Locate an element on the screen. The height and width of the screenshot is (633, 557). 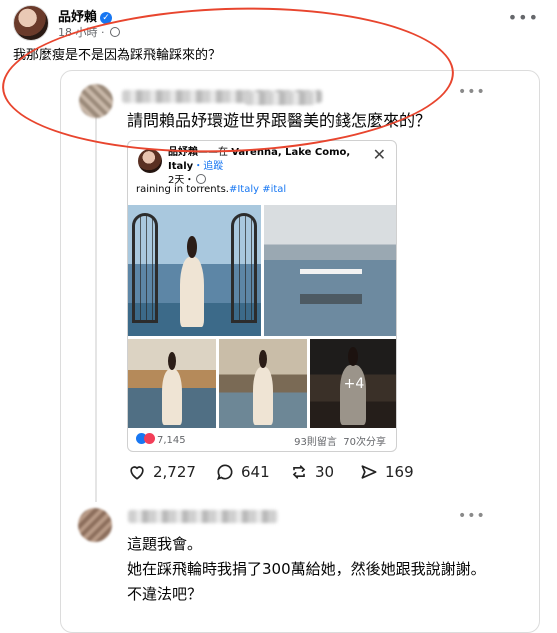
like-action: 2,727 is located at coordinates (161, 472).